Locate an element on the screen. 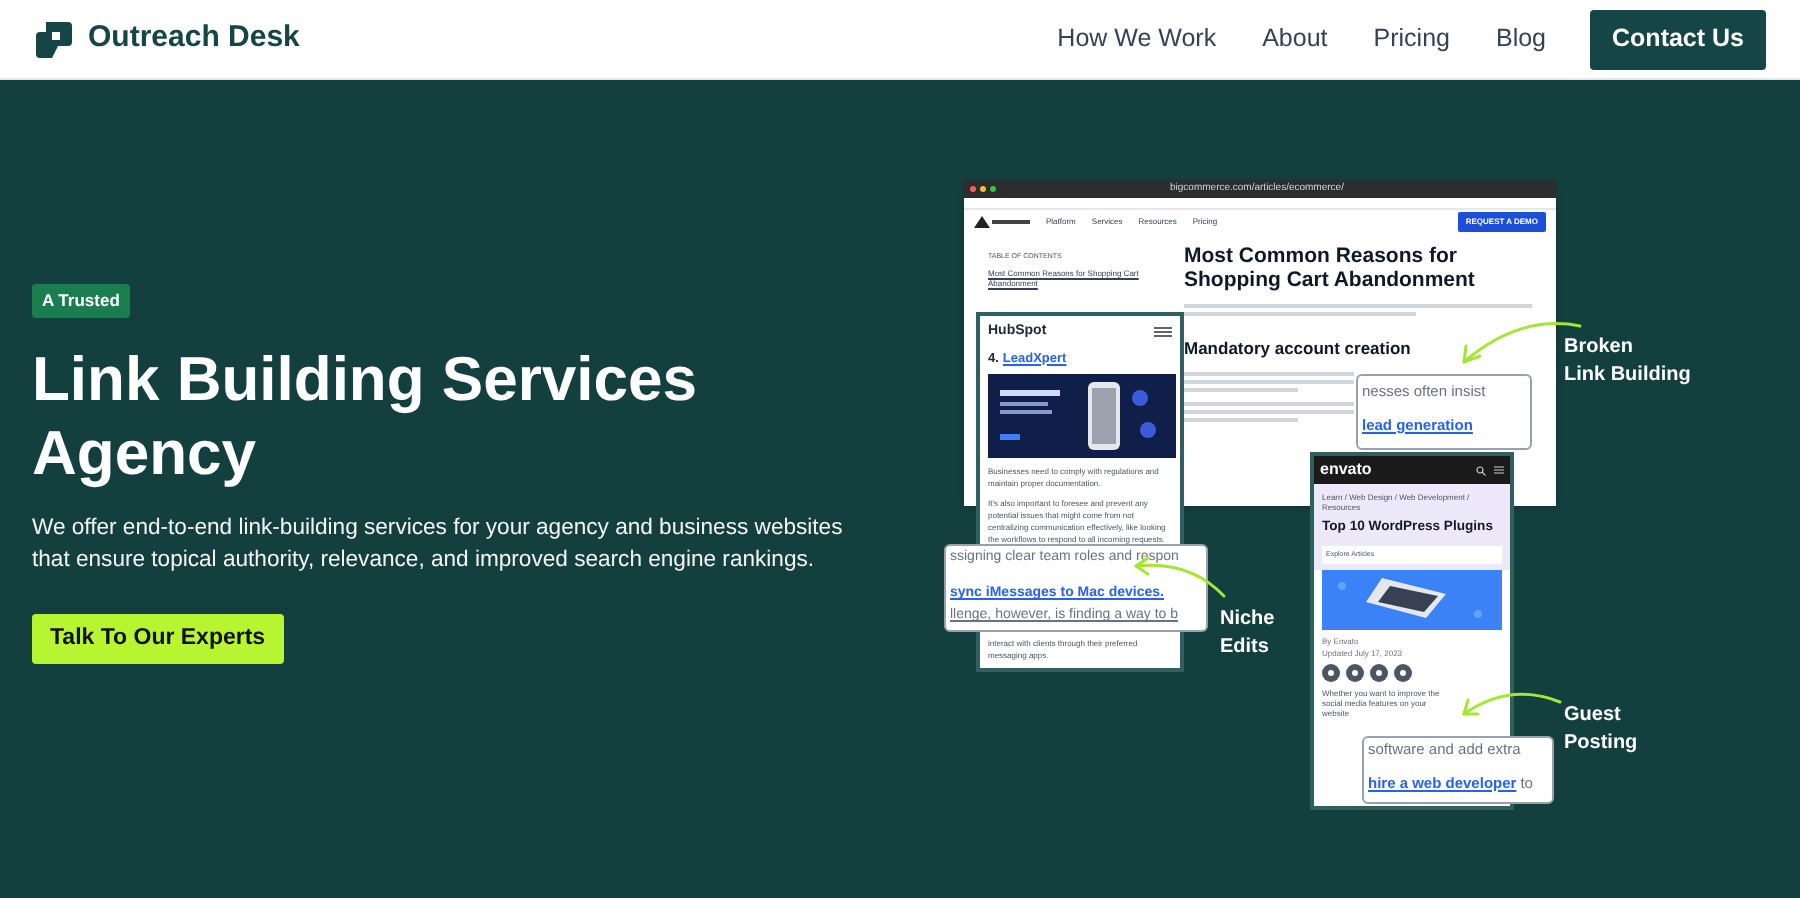  contact-button: Contact Us is located at coordinates (1678, 39).